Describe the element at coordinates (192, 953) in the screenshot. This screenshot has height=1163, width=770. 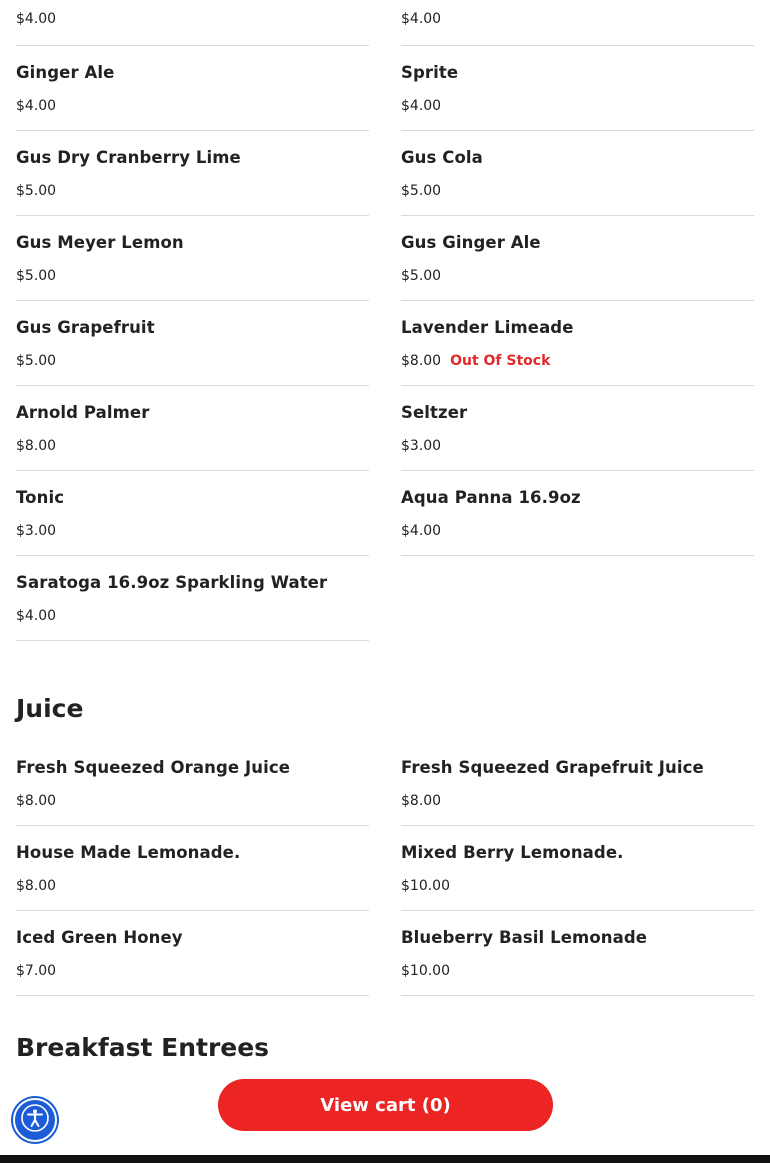
I see `menu-item: Iced Green Honey $7.00` at that location.